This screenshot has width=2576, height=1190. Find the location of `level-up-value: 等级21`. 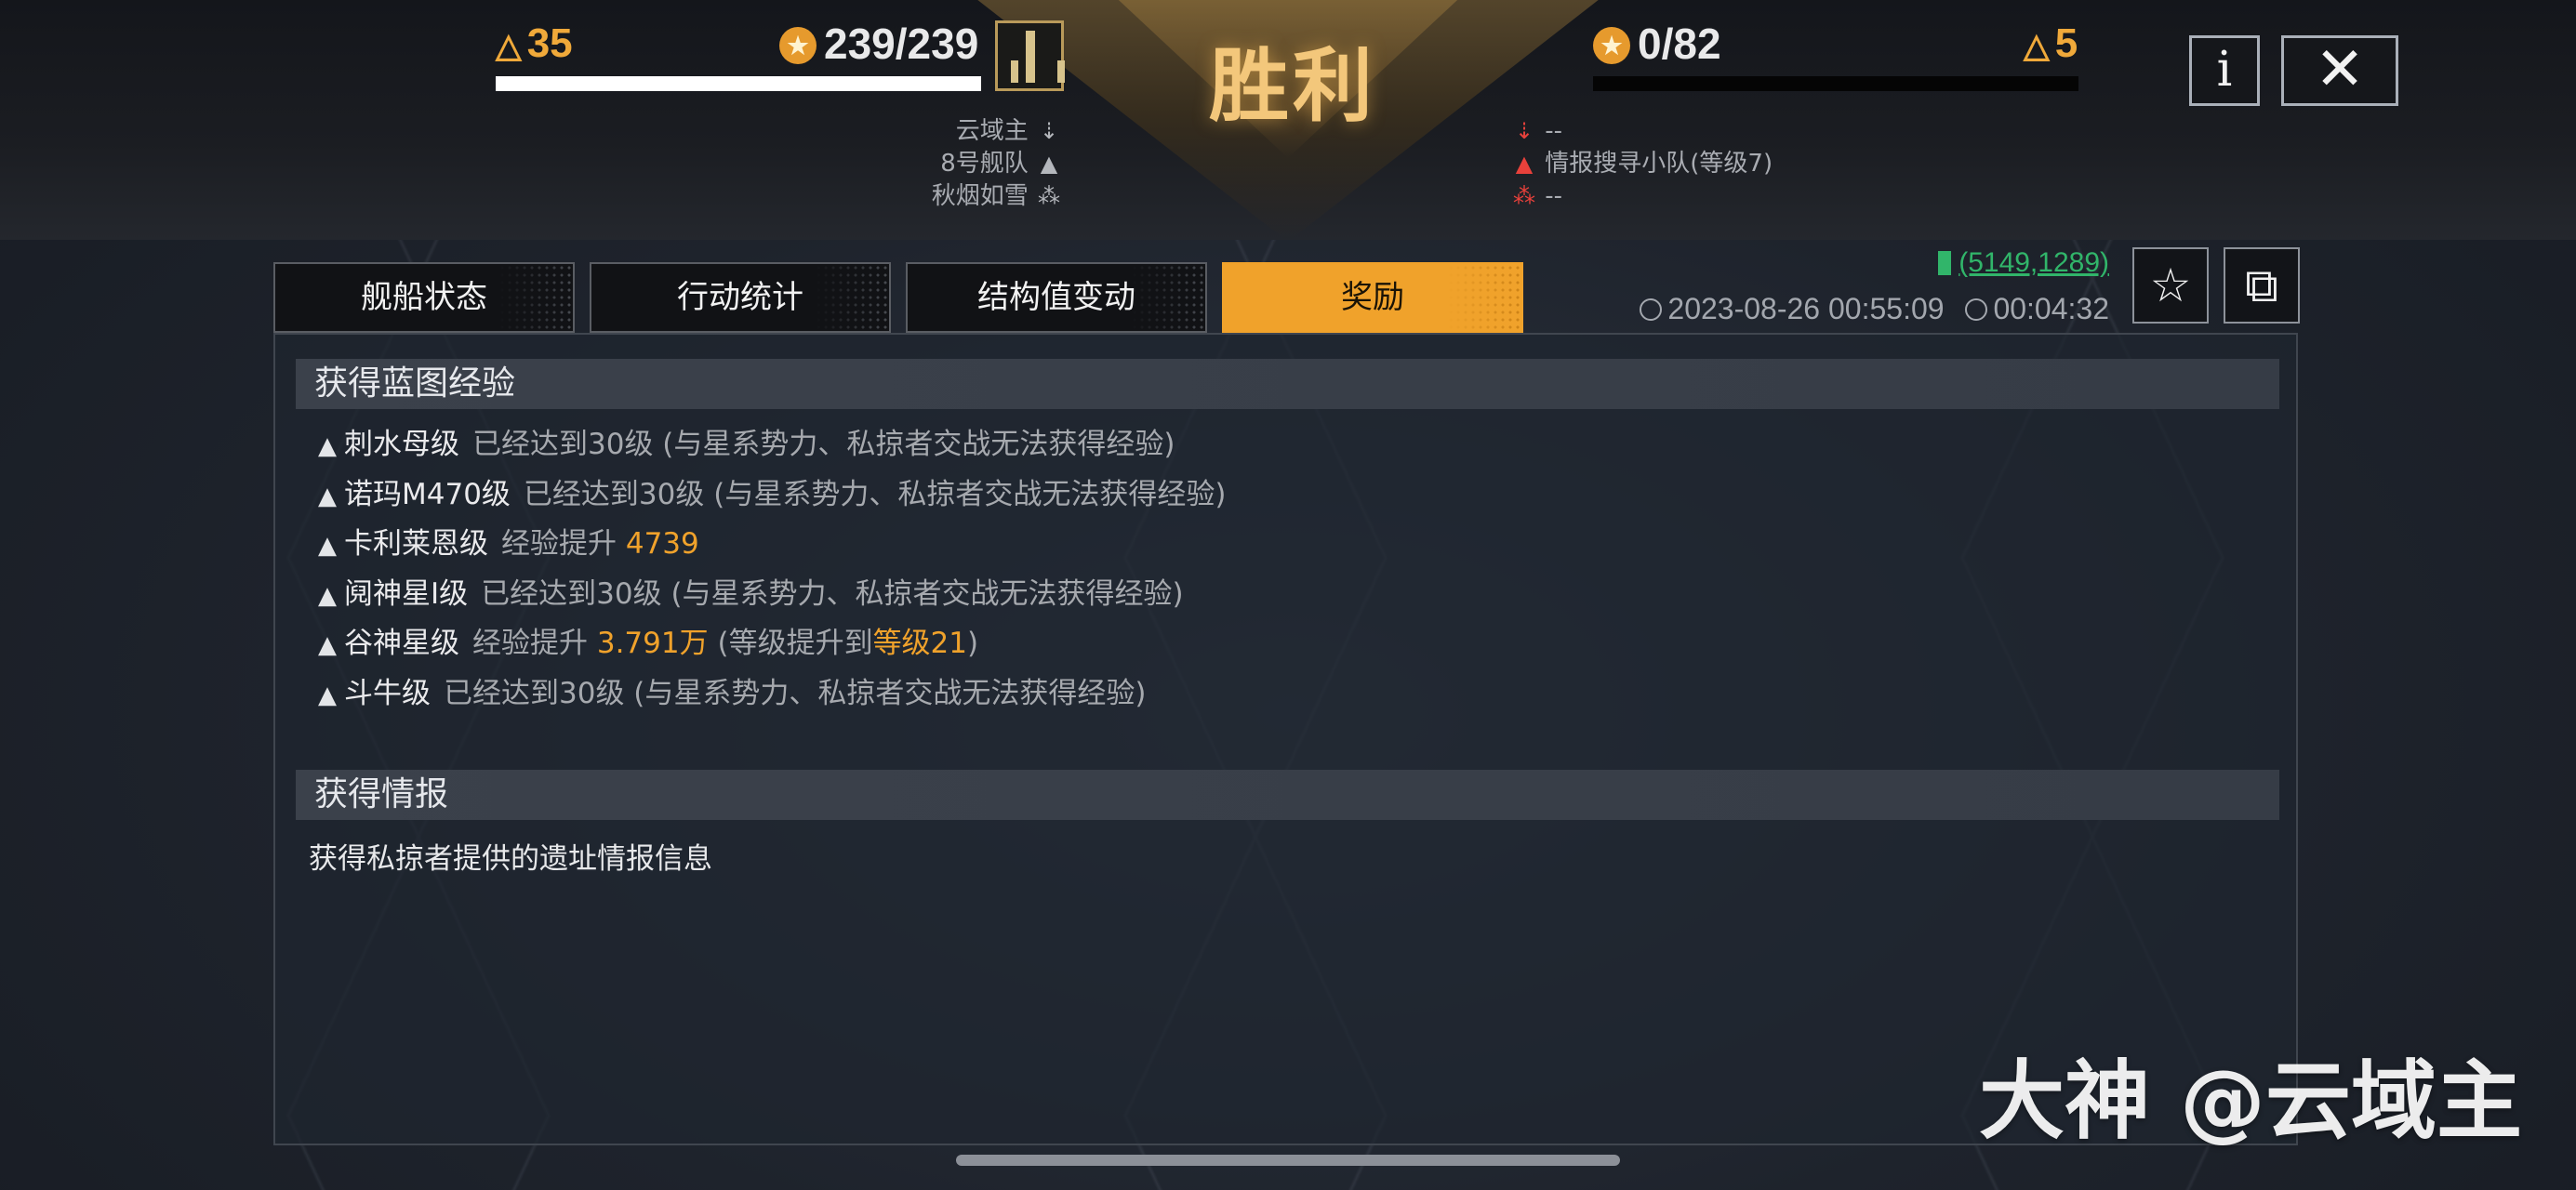

level-up-value: 等级21 is located at coordinates (920, 643).